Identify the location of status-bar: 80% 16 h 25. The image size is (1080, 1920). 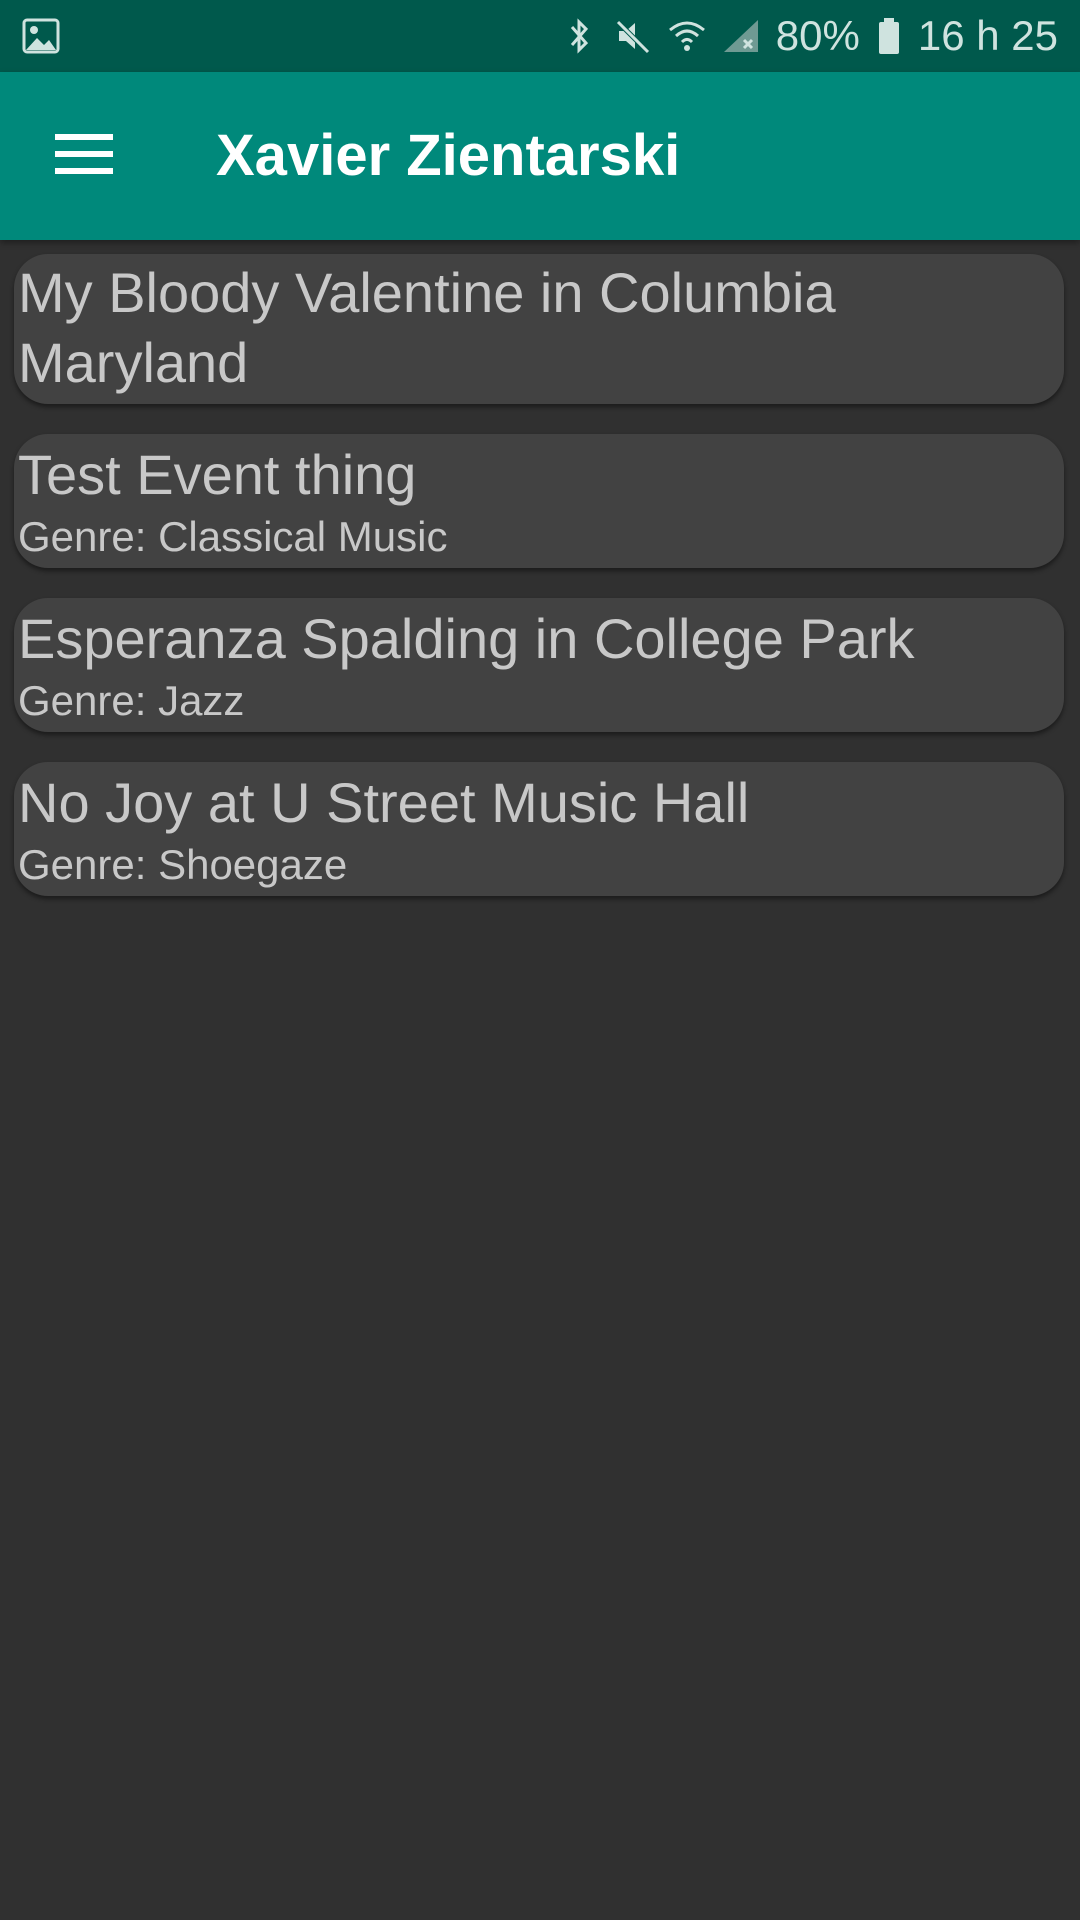
(540, 36).